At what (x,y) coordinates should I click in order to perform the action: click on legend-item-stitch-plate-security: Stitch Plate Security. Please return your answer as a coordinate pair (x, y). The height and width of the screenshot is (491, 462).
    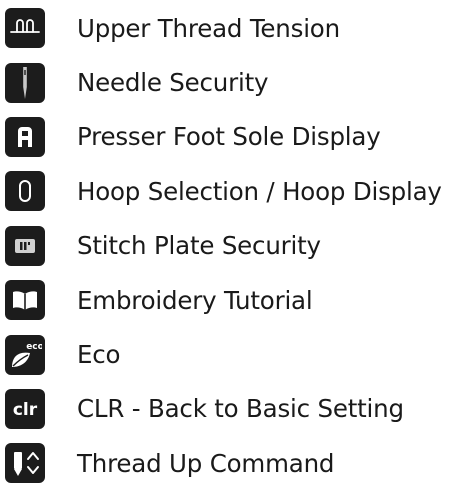
    Looking at the image, I should click on (232, 246).